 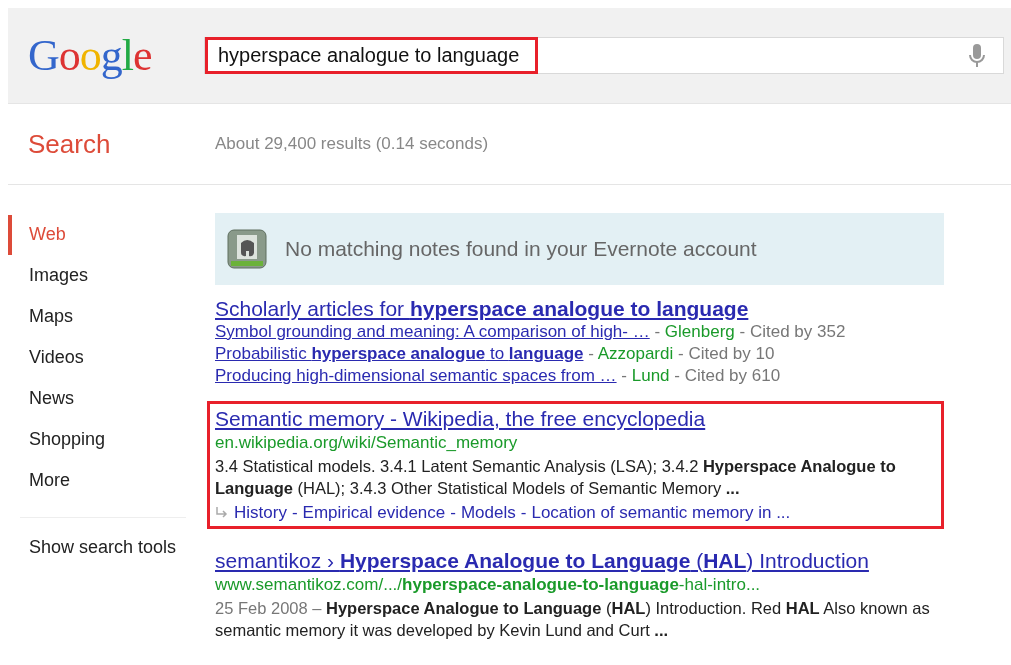 I want to click on search-tools-link: Show search tools, so click(x=103, y=547).